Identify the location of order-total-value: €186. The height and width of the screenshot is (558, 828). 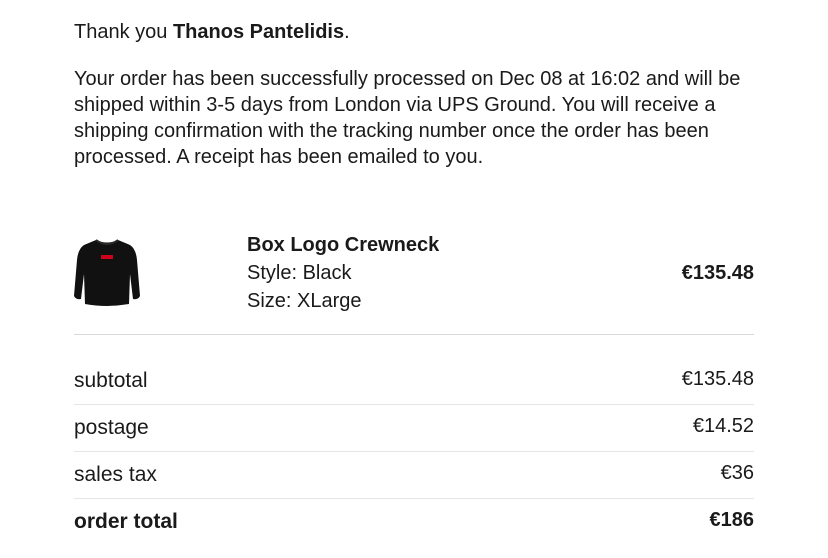
(732, 520).